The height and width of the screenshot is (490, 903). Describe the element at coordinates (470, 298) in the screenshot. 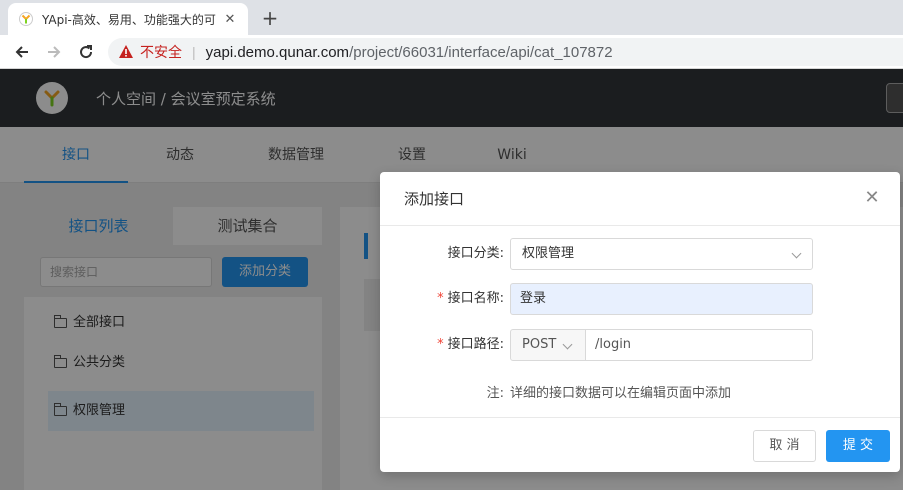

I see `name-label: * 接口名称:` at that location.